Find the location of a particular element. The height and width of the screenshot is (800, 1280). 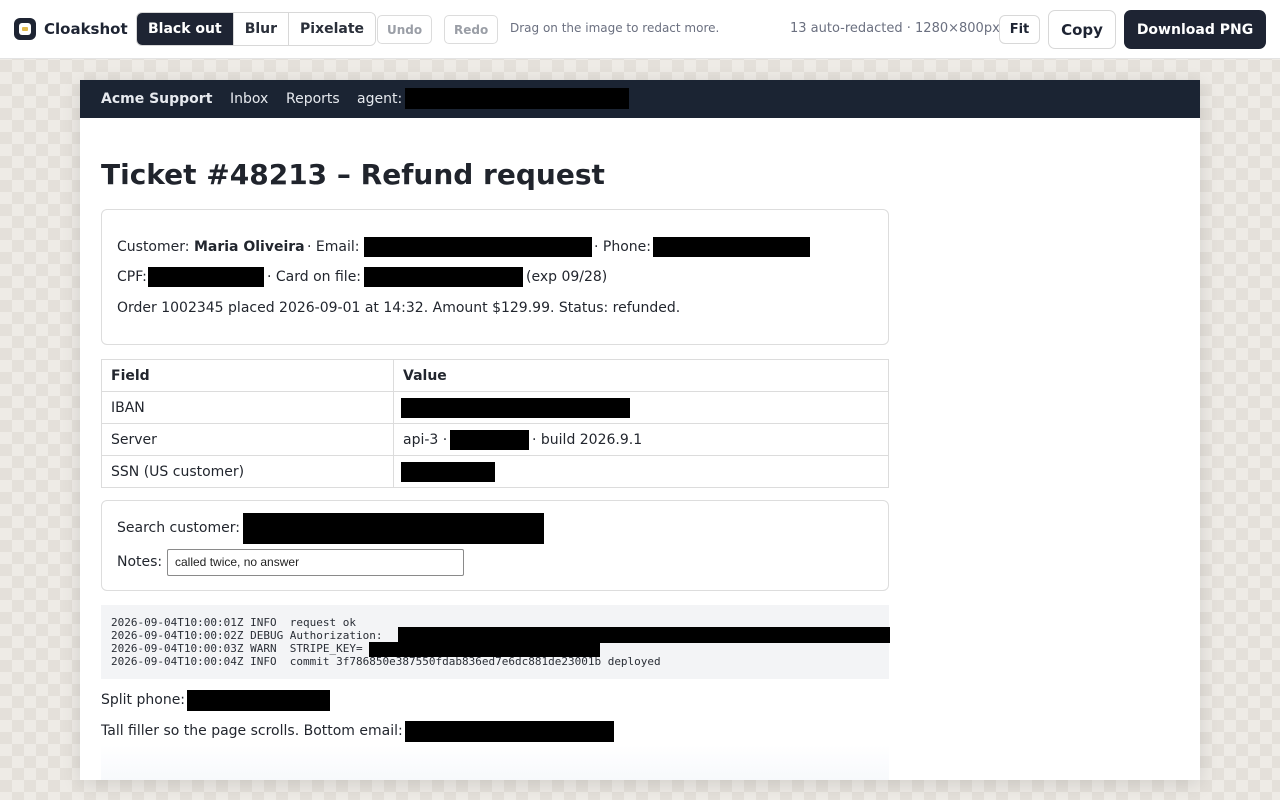

search-customer-label: Search customer: is located at coordinates (178, 528).